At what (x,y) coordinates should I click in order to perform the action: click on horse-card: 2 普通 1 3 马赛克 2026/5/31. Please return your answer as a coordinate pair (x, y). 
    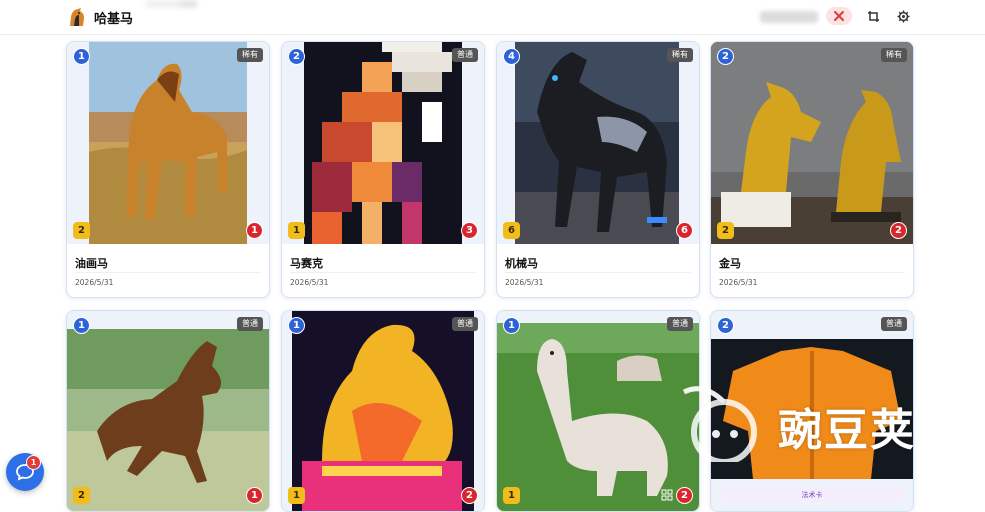
    Looking at the image, I should click on (383, 169).